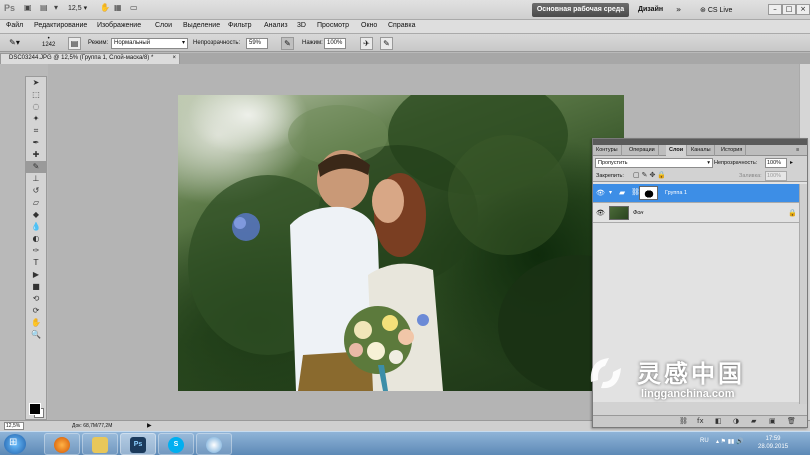 The image size is (810, 455). I want to click on history-brush-tool-icon: ↺, so click(36, 191).